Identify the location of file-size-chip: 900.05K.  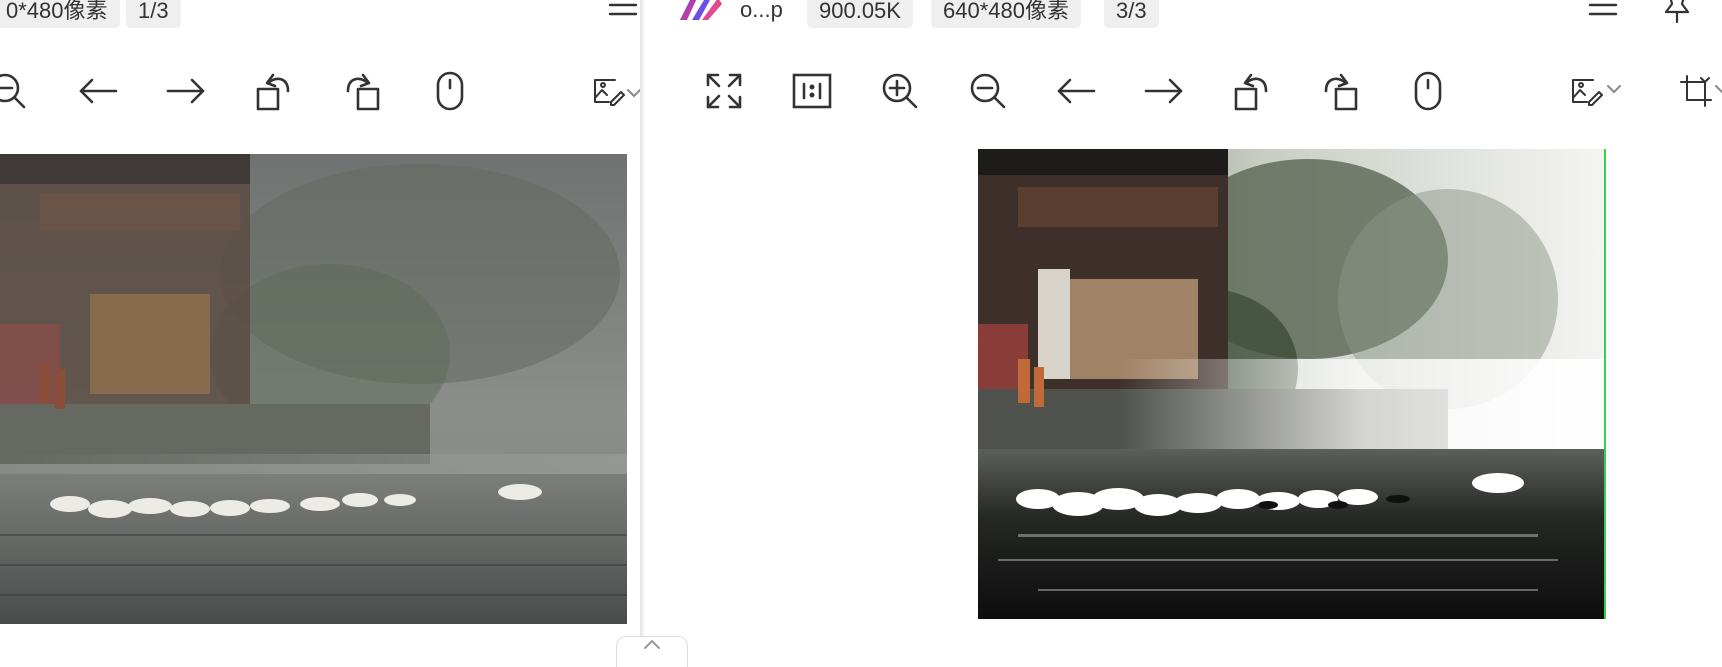
(860, 14).